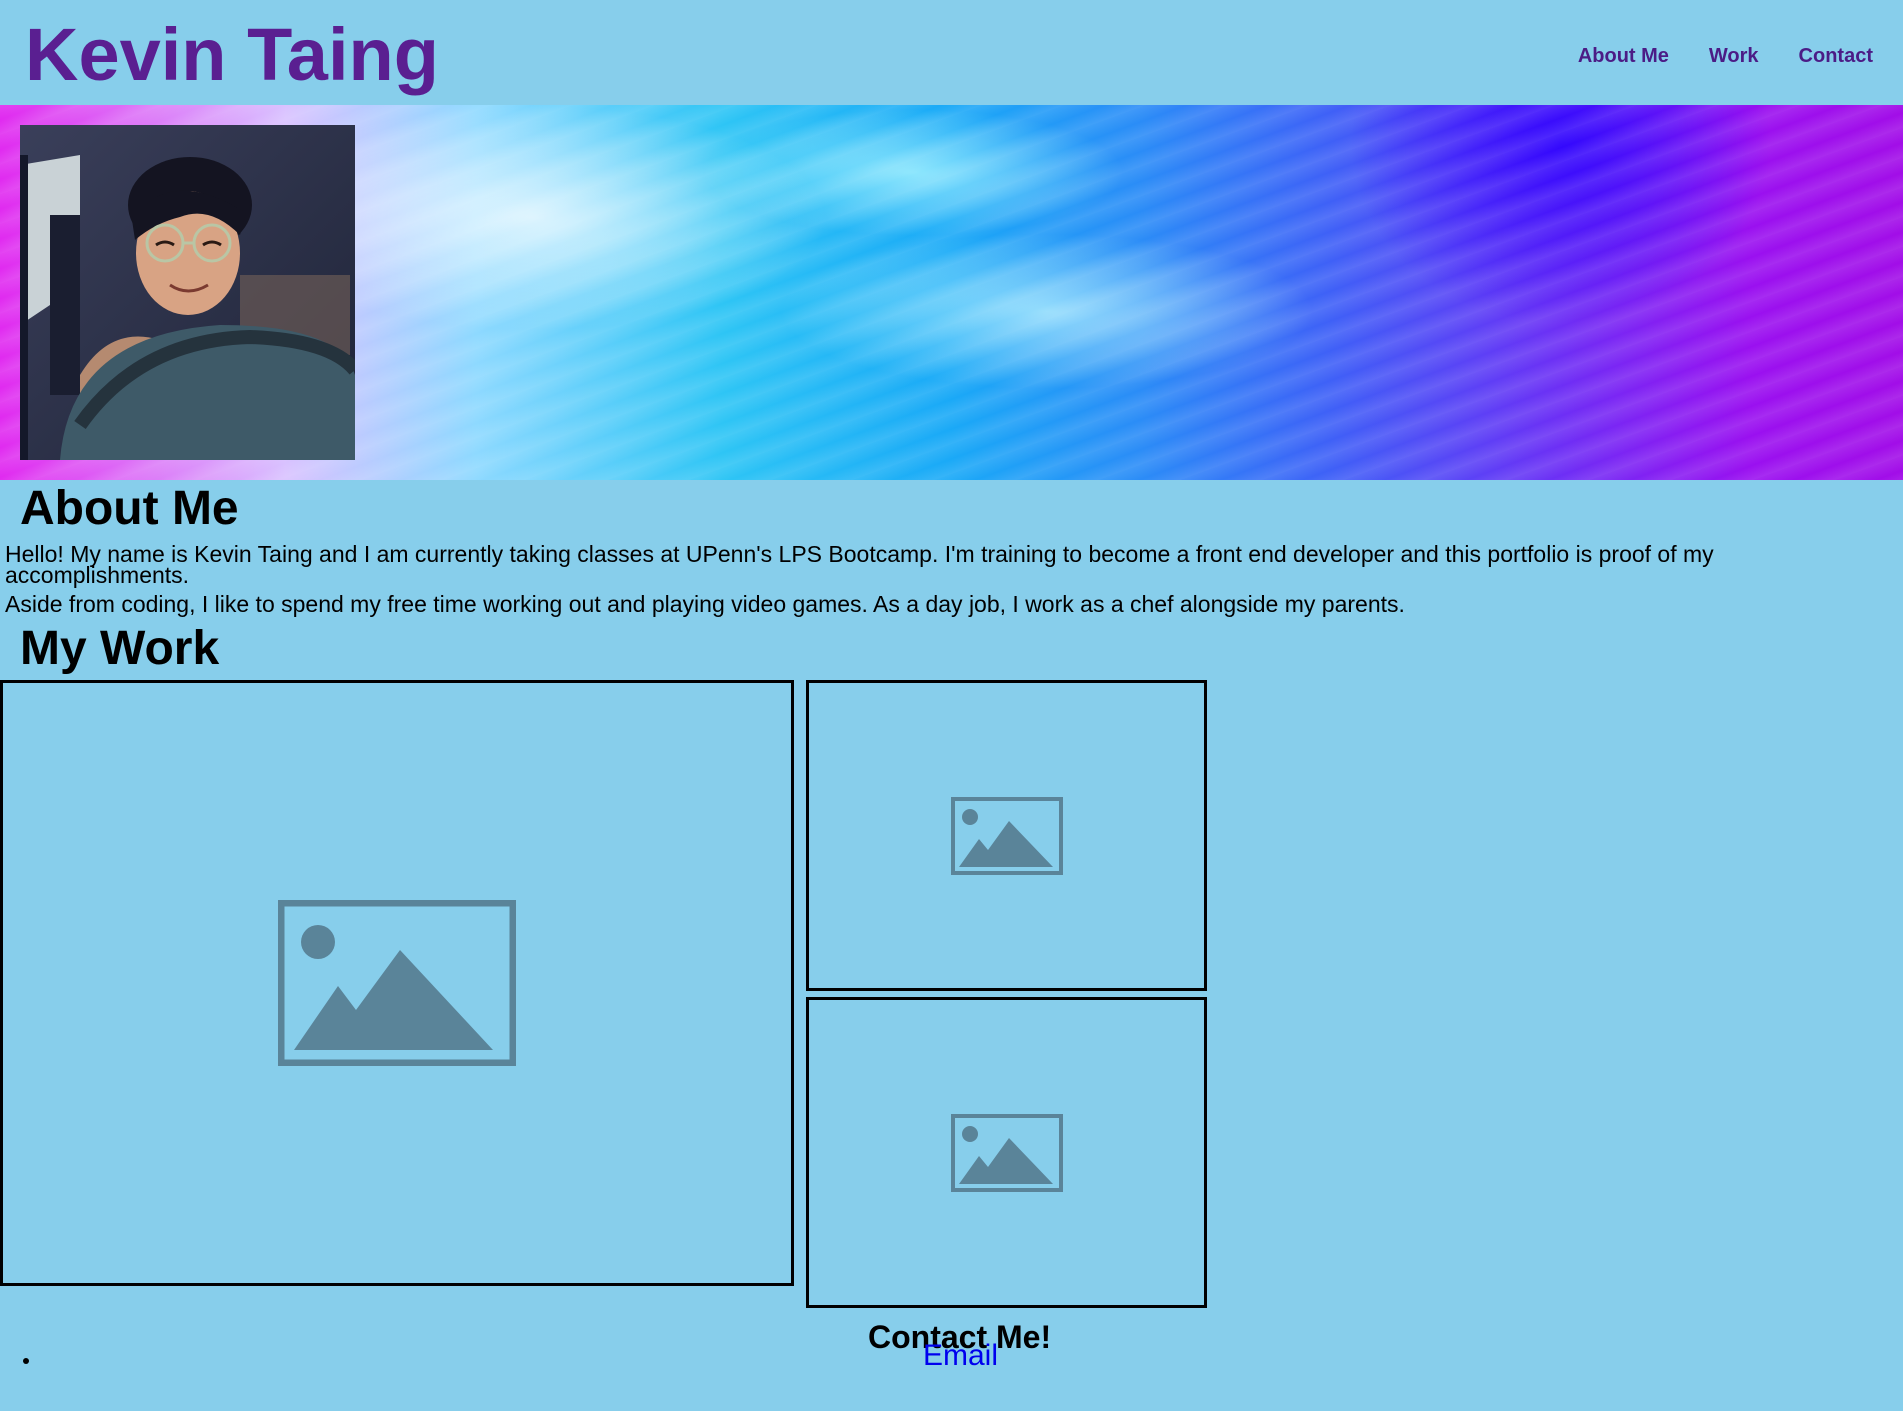 This screenshot has width=1903, height=1411. I want to click on avatar, so click(187, 292).